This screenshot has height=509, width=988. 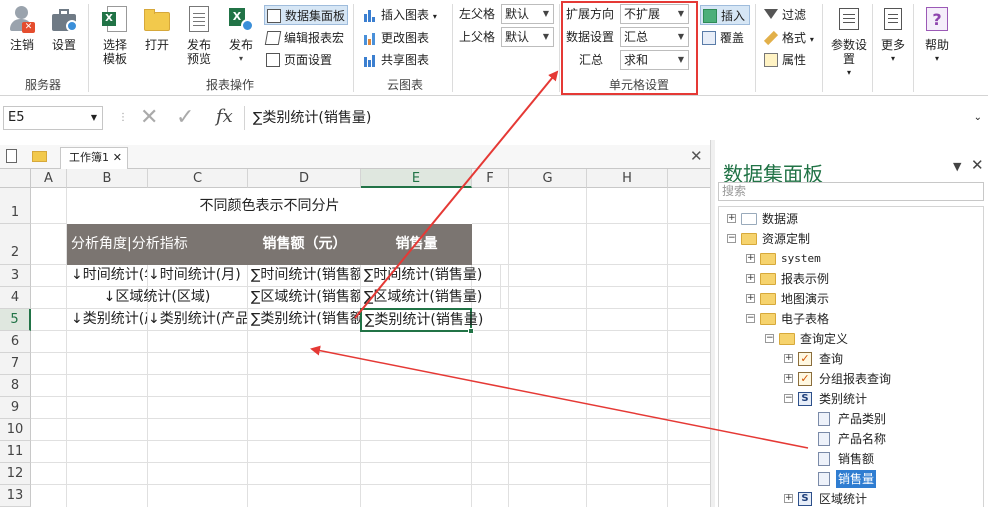 I want to click on new-document-icon, so click(x=11, y=156).